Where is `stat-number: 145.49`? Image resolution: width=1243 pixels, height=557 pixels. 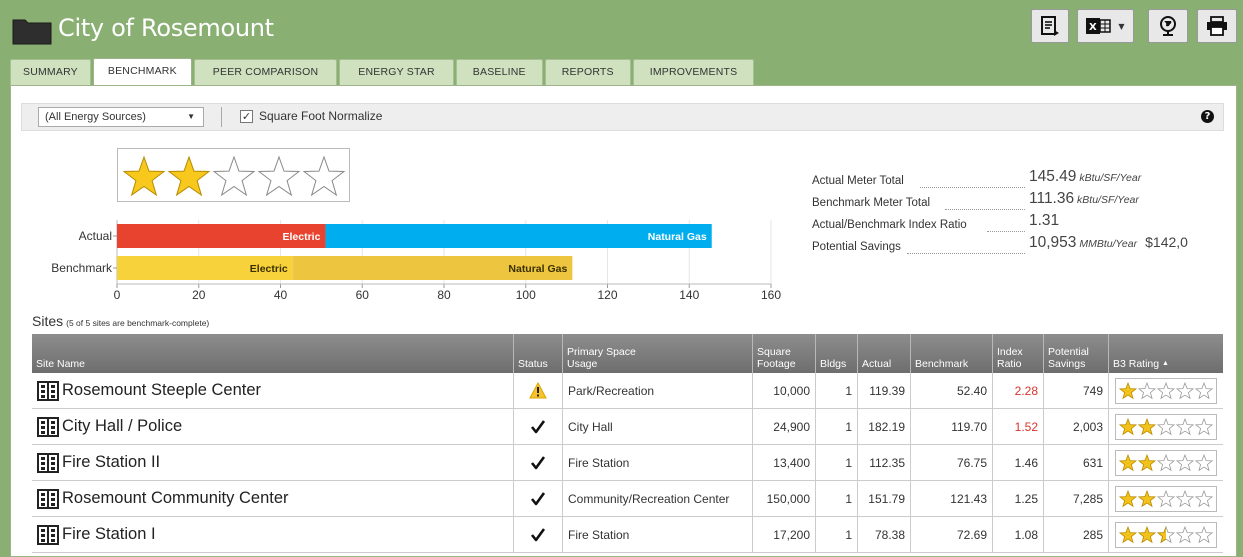 stat-number: 145.49 is located at coordinates (1053, 176).